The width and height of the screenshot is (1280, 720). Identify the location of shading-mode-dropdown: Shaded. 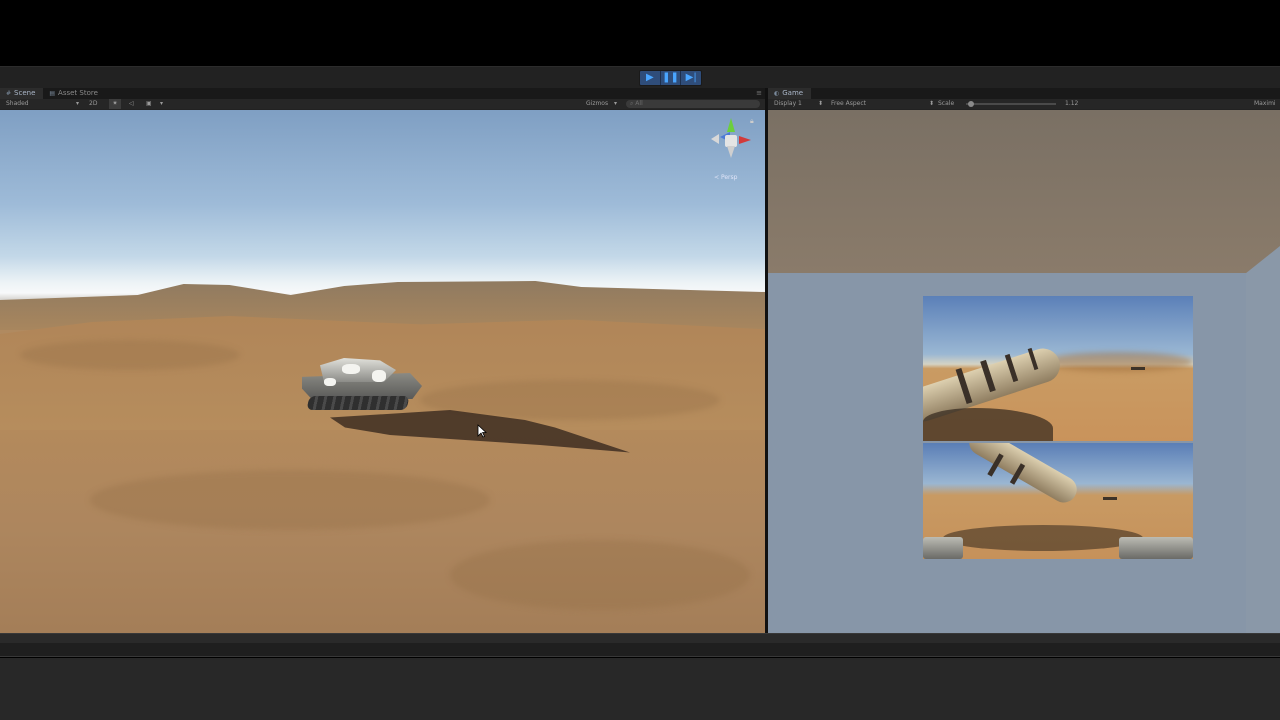
(17, 104).